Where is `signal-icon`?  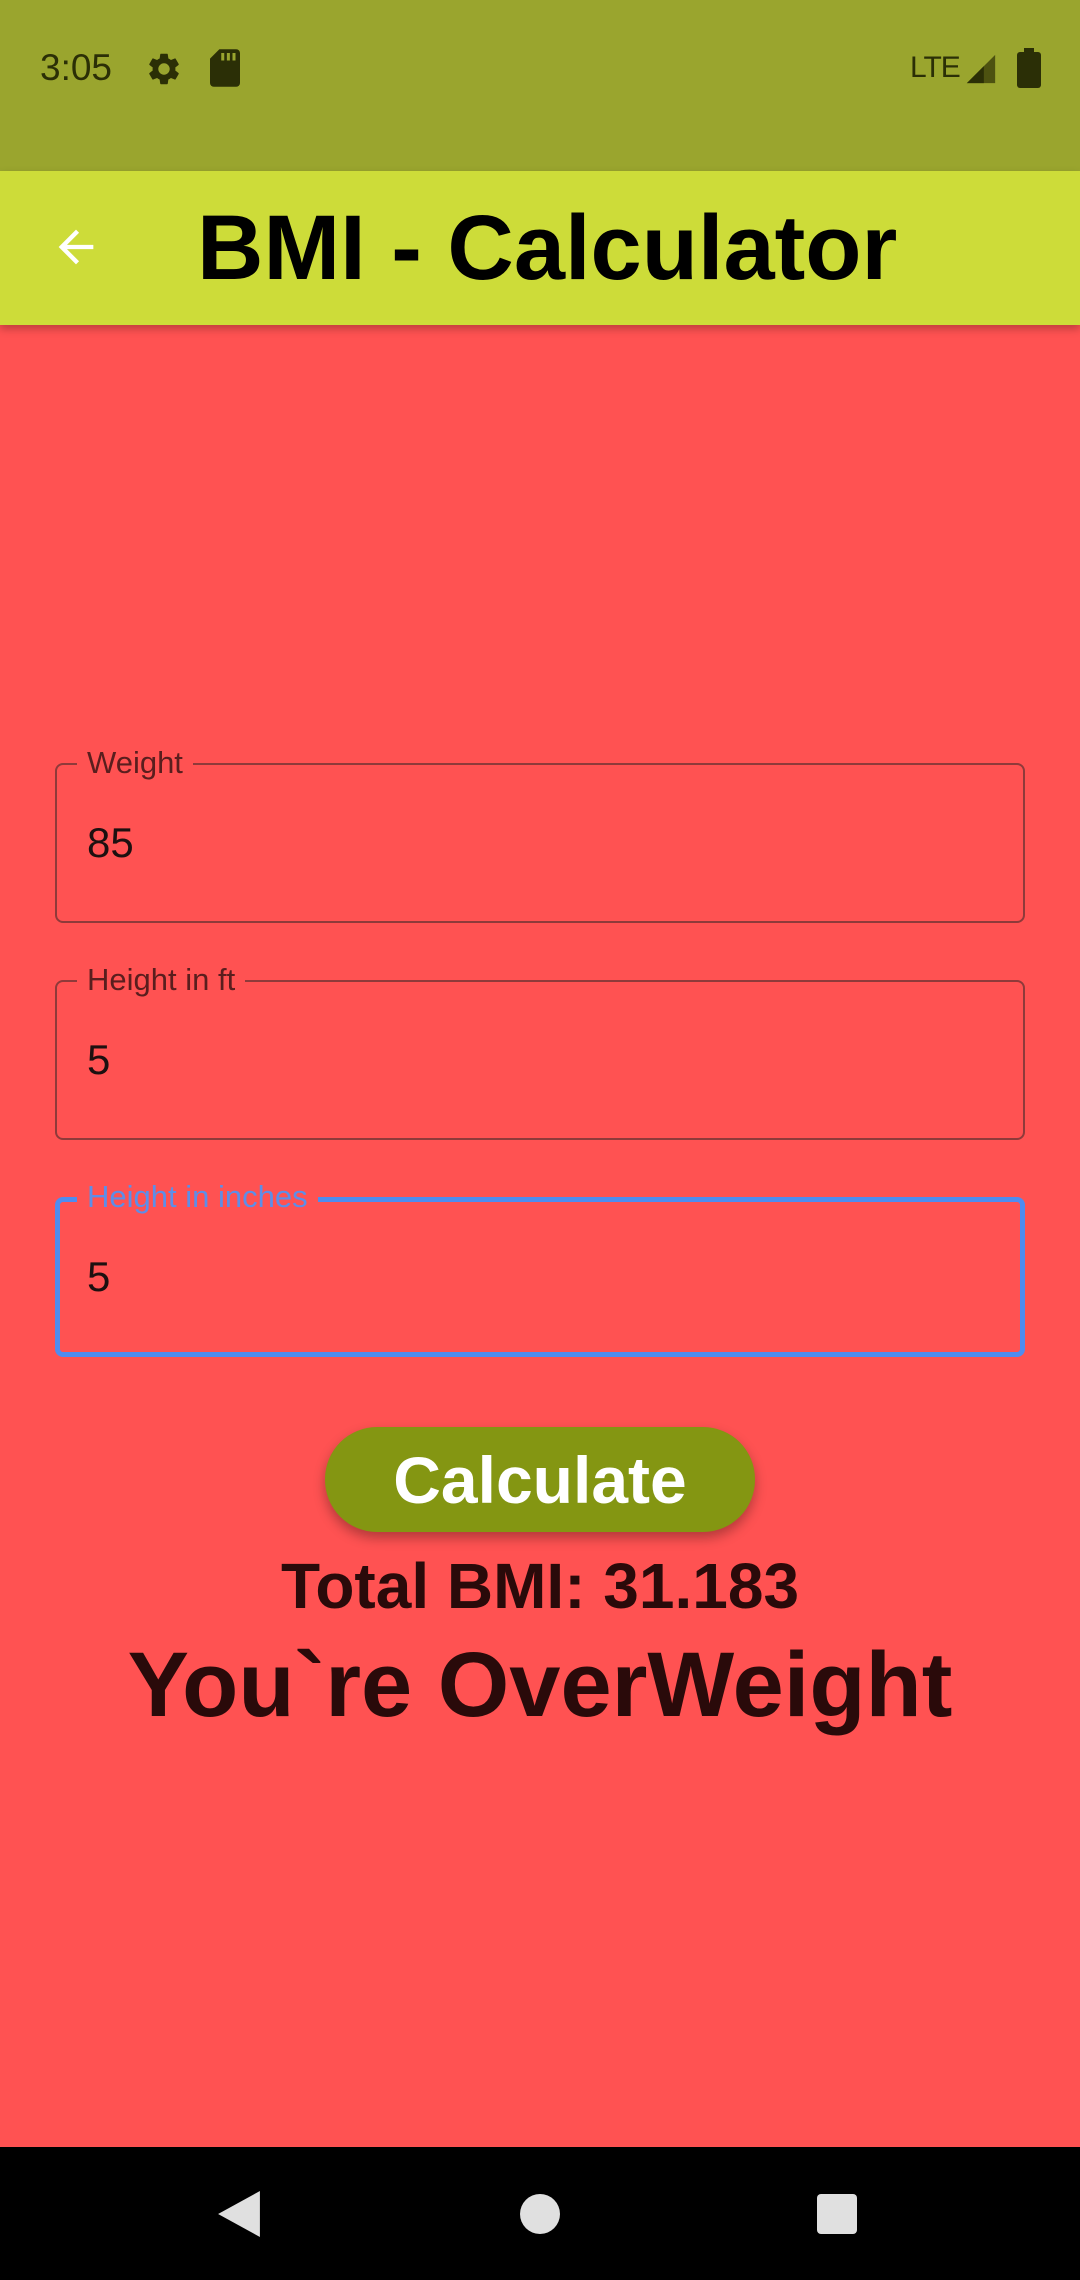
signal-icon is located at coordinates (981, 69).